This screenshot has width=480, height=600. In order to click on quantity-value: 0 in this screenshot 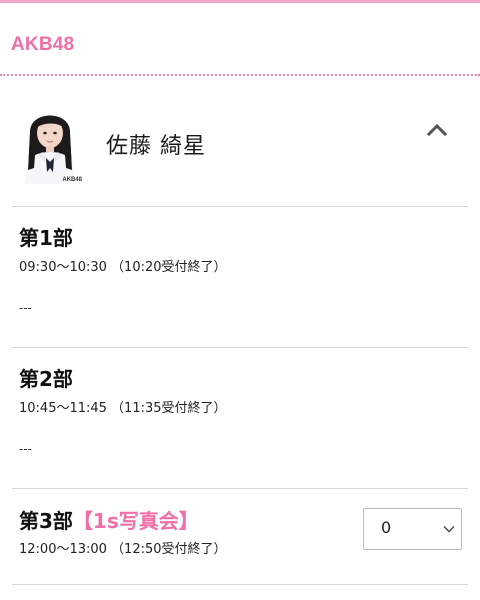, I will do `click(386, 527)`.